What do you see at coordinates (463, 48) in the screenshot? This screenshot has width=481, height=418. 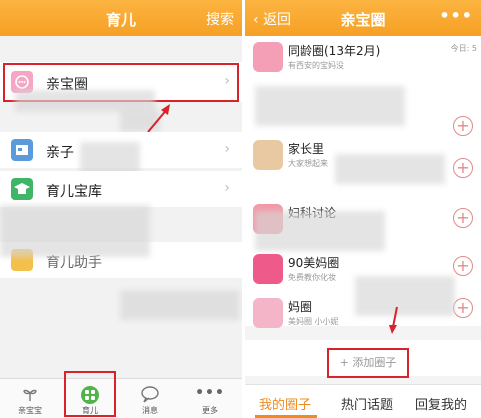 I see `today-count: 今日: 5` at bounding box center [463, 48].